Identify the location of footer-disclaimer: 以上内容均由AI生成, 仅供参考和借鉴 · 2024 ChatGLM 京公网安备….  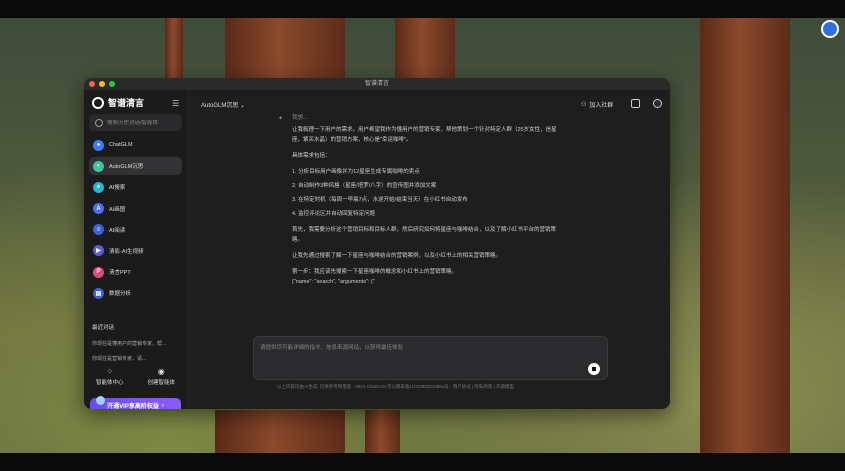
(396, 386).